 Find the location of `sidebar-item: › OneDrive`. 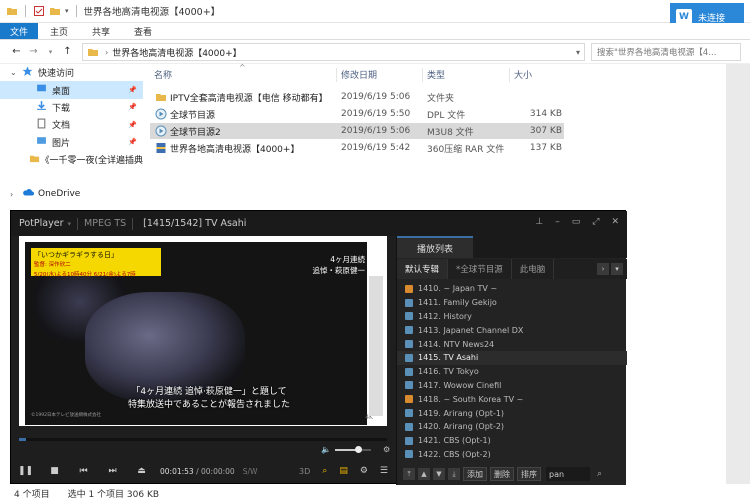

sidebar-item: › OneDrive is located at coordinates (71, 194).